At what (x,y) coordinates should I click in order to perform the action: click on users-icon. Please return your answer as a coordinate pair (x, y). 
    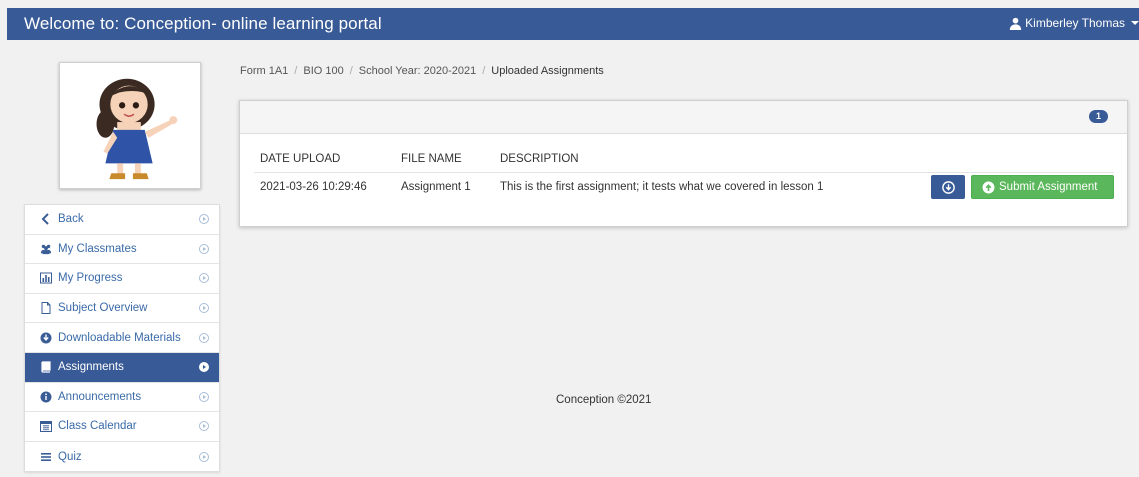
    Looking at the image, I should click on (45, 248).